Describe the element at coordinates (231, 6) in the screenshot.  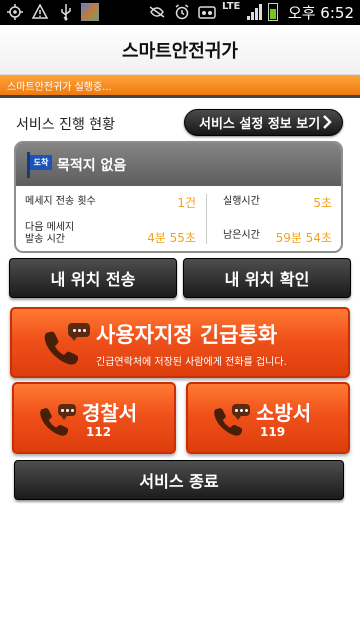
I see `lte-icon: LTE` at that location.